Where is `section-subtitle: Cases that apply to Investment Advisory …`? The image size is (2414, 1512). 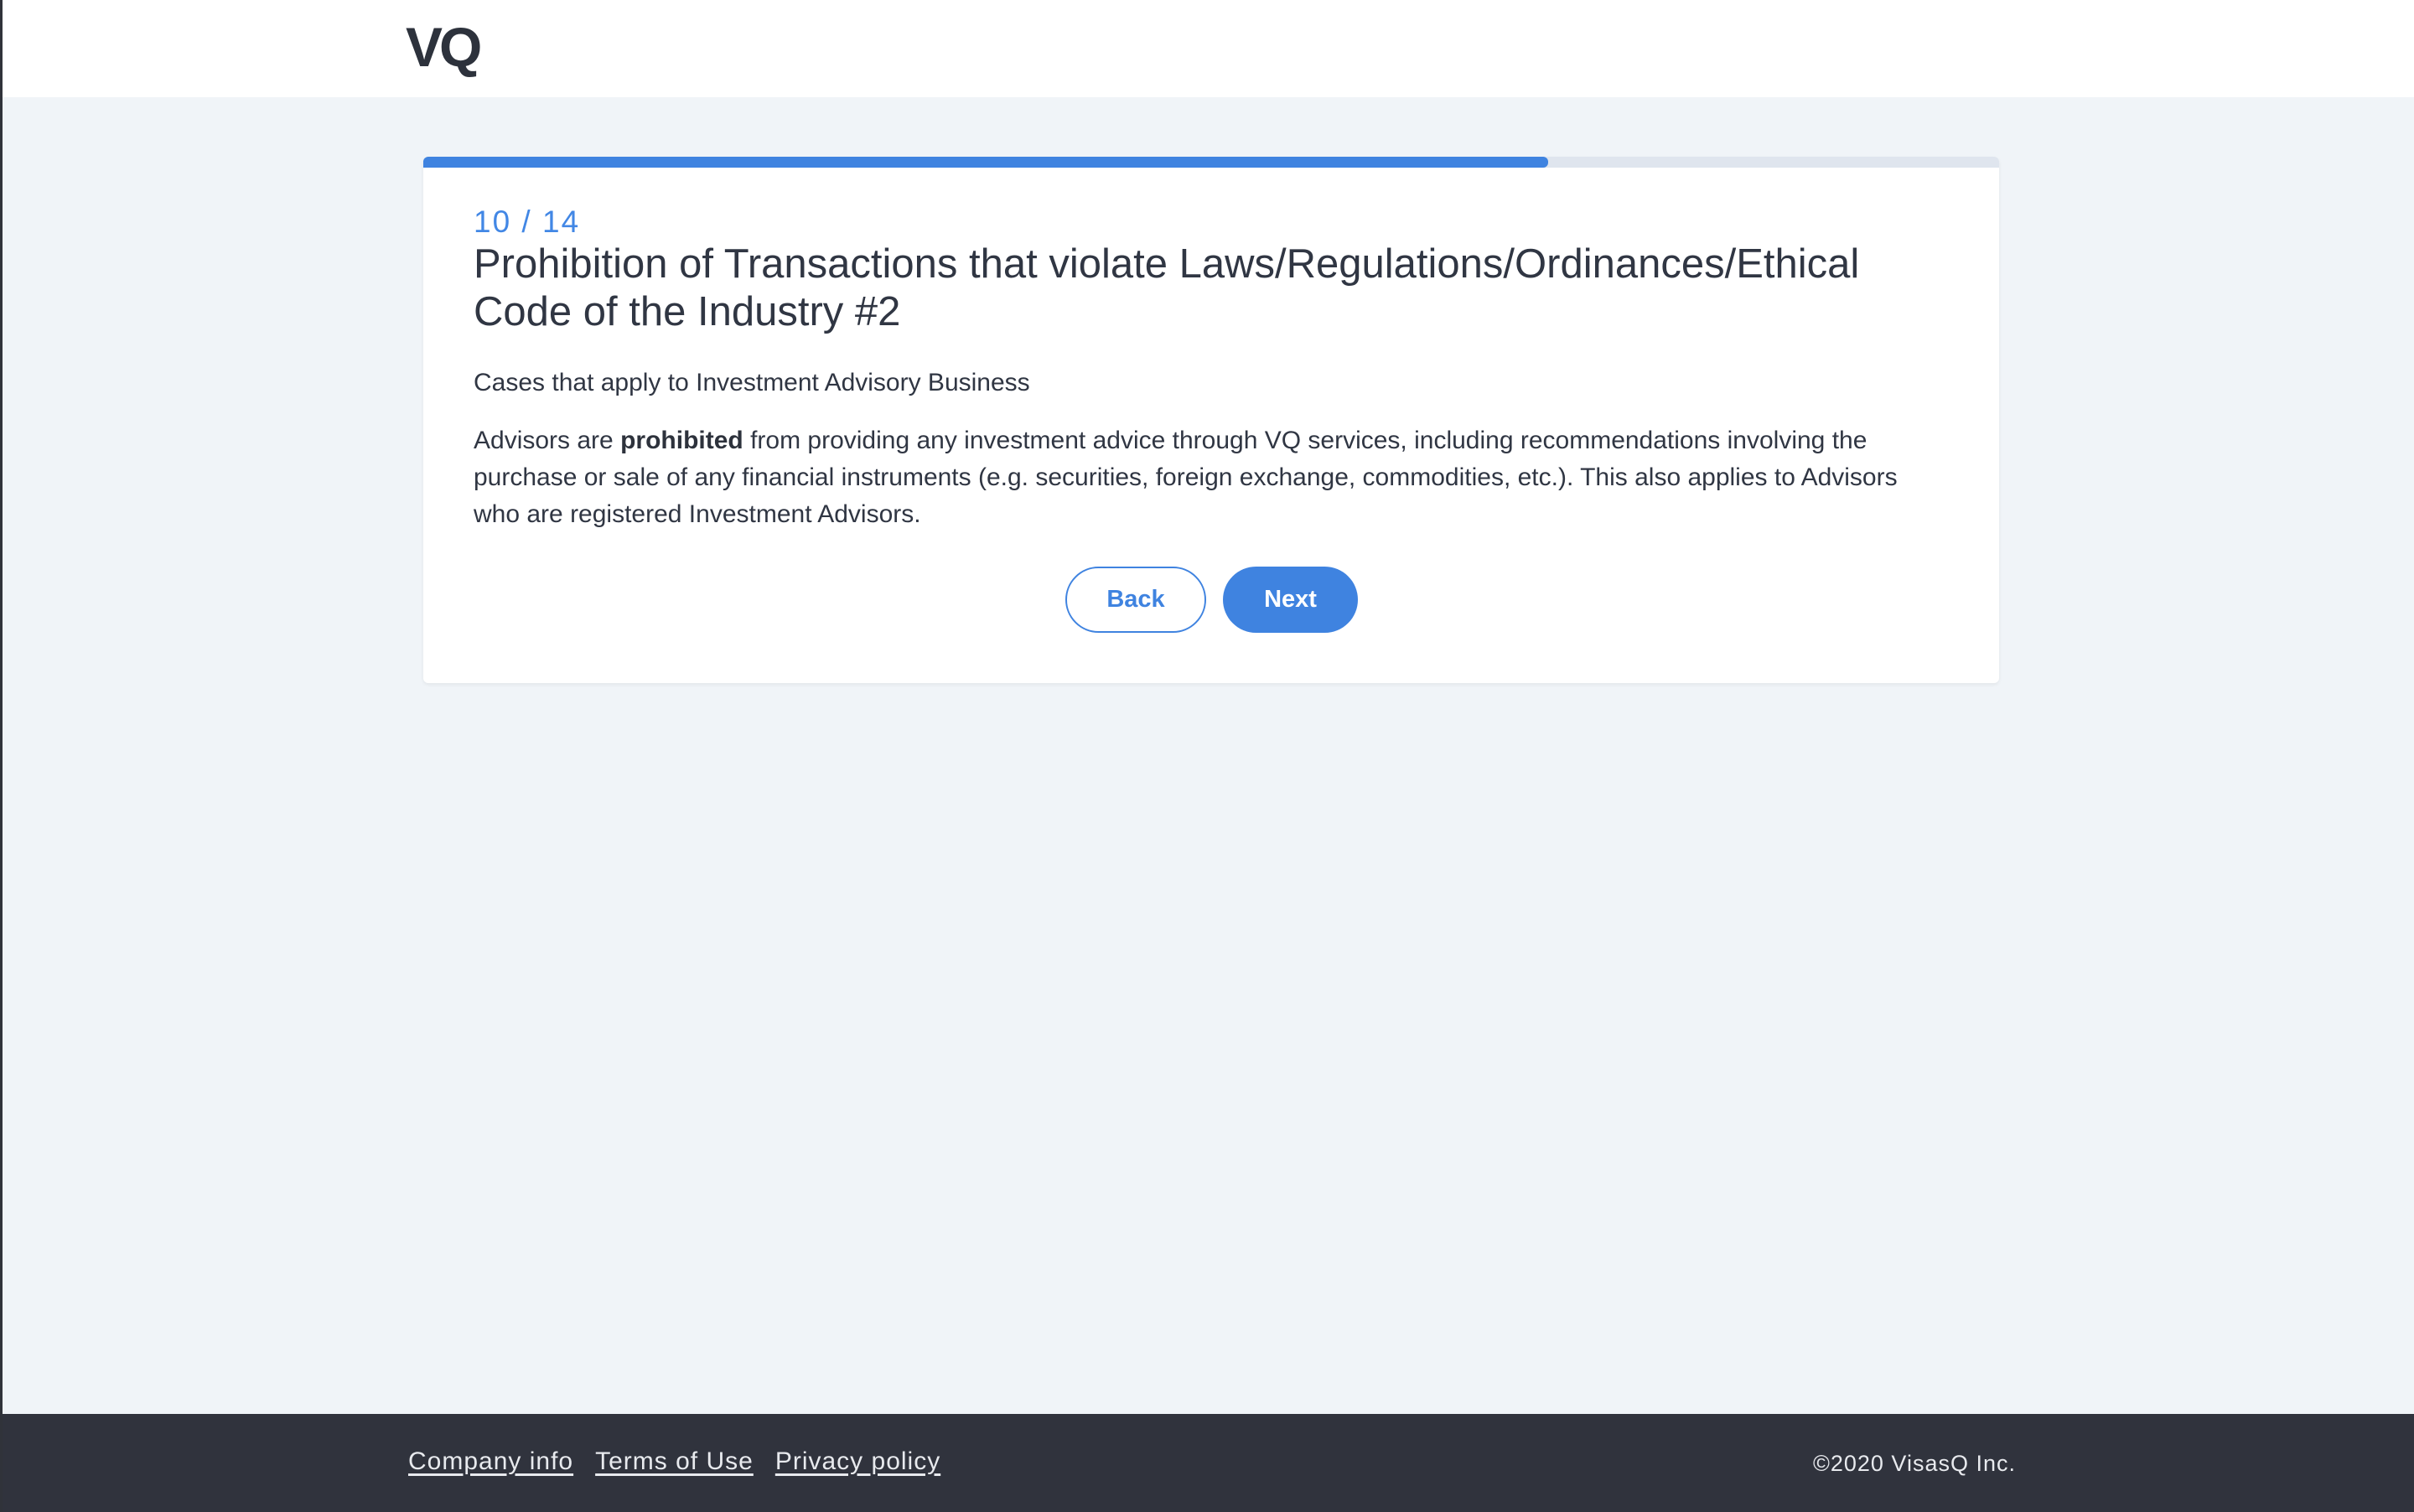
section-subtitle: Cases that apply to Investment Advisory … is located at coordinates (752, 382).